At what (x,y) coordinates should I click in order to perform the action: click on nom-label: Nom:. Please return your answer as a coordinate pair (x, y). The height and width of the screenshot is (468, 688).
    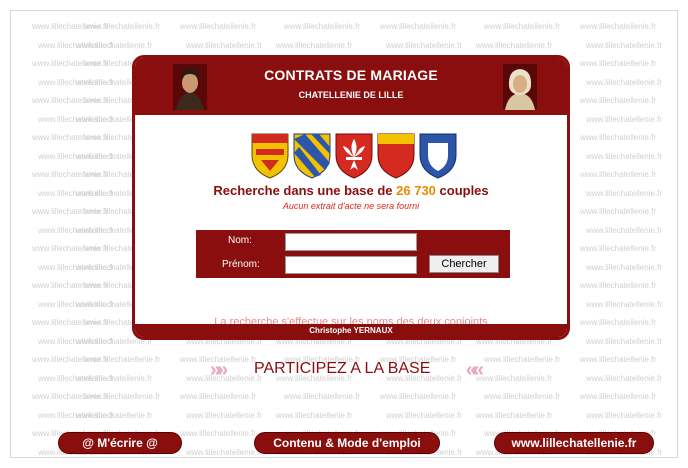
    Looking at the image, I should click on (240, 240).